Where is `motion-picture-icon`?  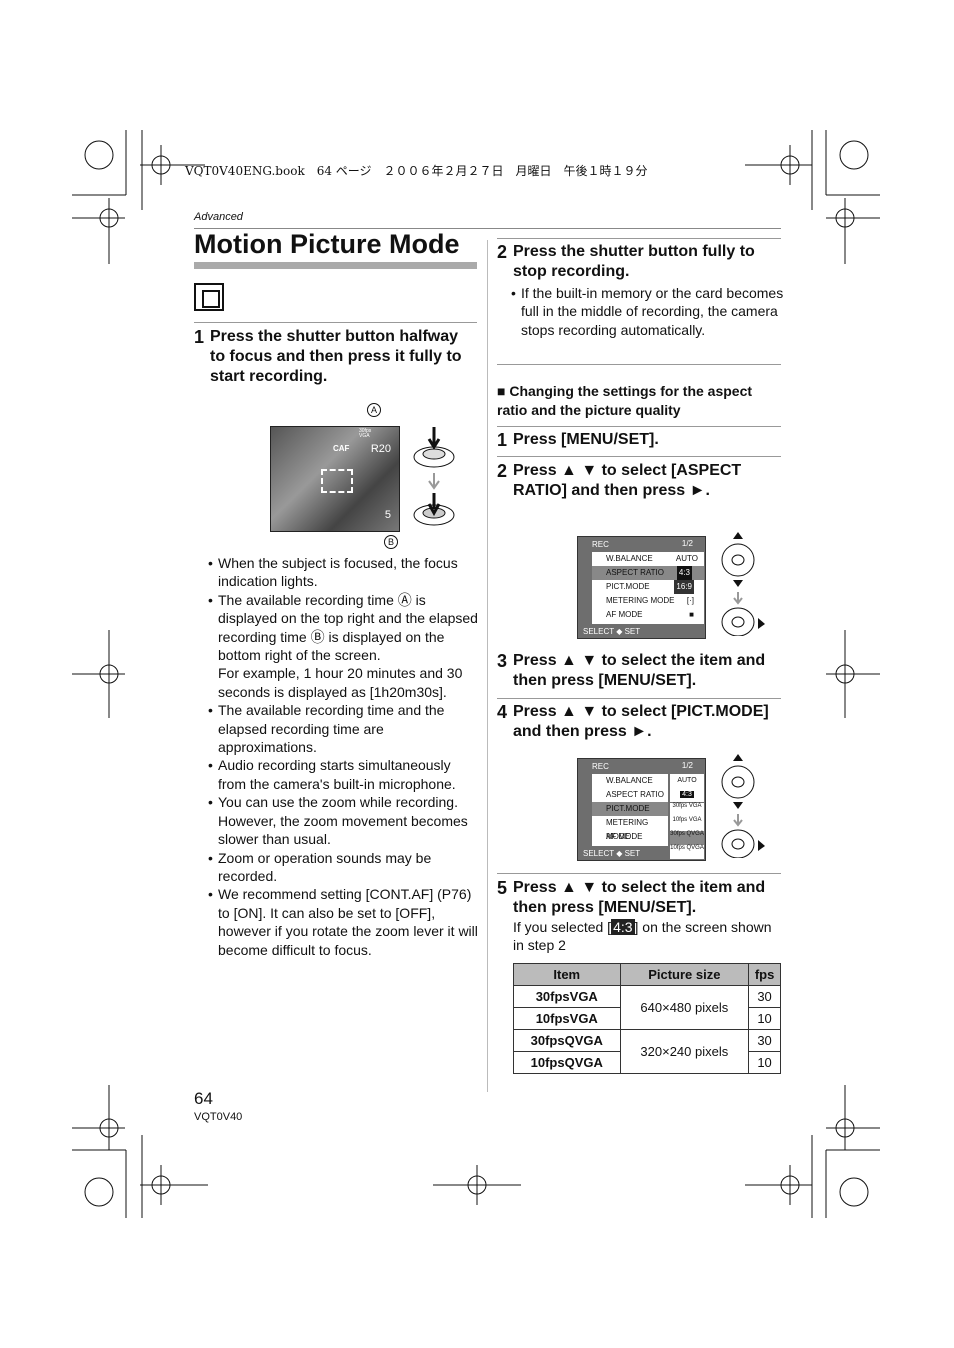
motion-picture-icon is located at coordinates (209, 297).